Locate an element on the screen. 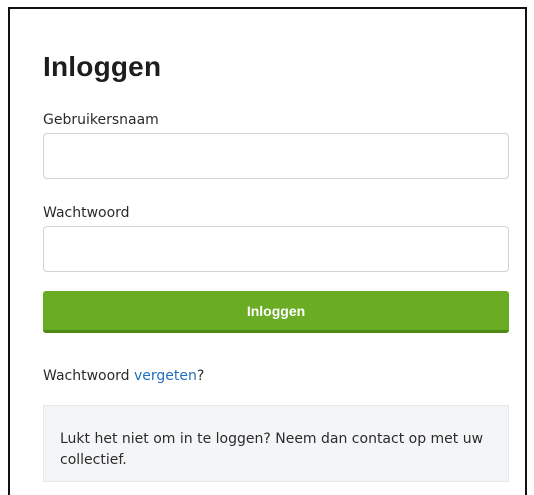 This screenshot has height=495, width=534. forgot-password-suffix: ? is located at coordinates (200, 376).